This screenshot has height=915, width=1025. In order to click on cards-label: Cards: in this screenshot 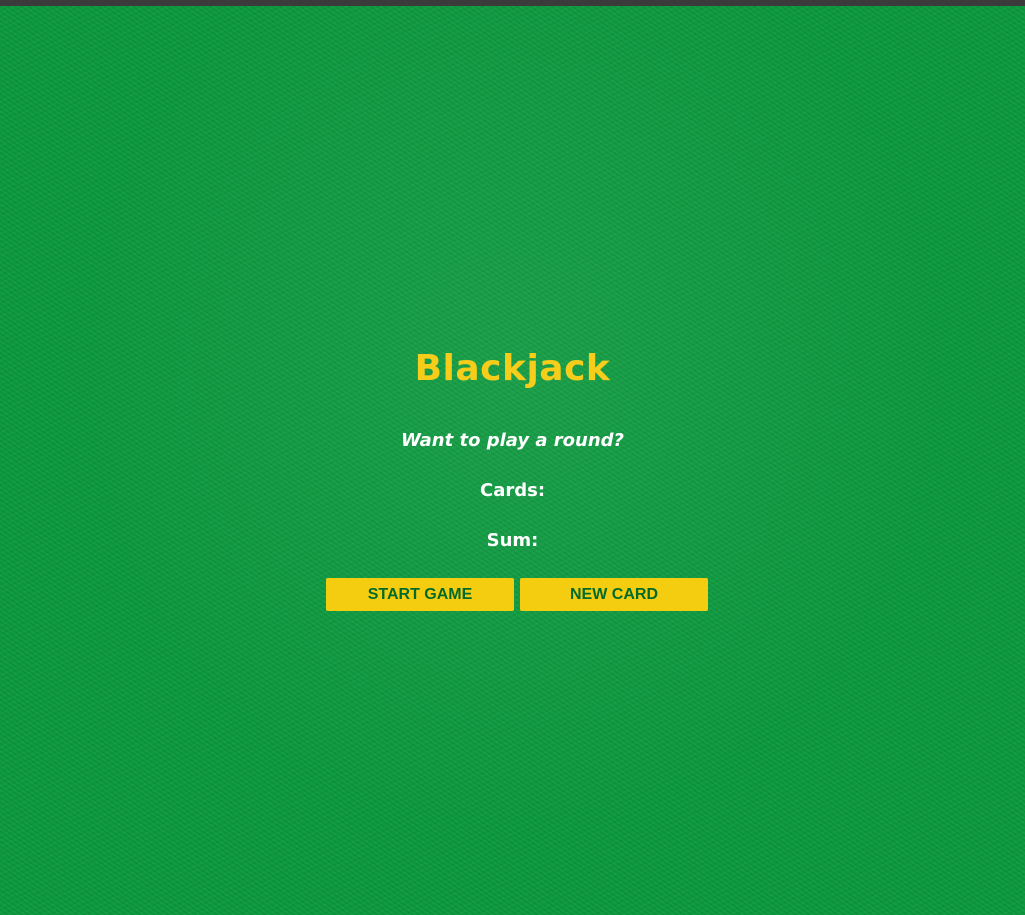, I will do `click(512, 490)`.